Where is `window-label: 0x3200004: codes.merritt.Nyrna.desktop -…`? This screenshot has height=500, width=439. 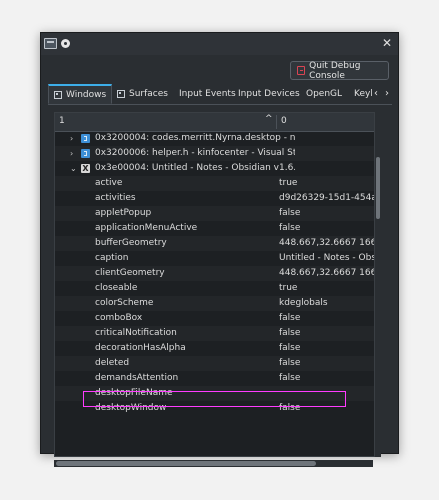 window-label: 0x3200004: codes.merritt.Nyrna.desktop -… is located at coordinates (195, 138).